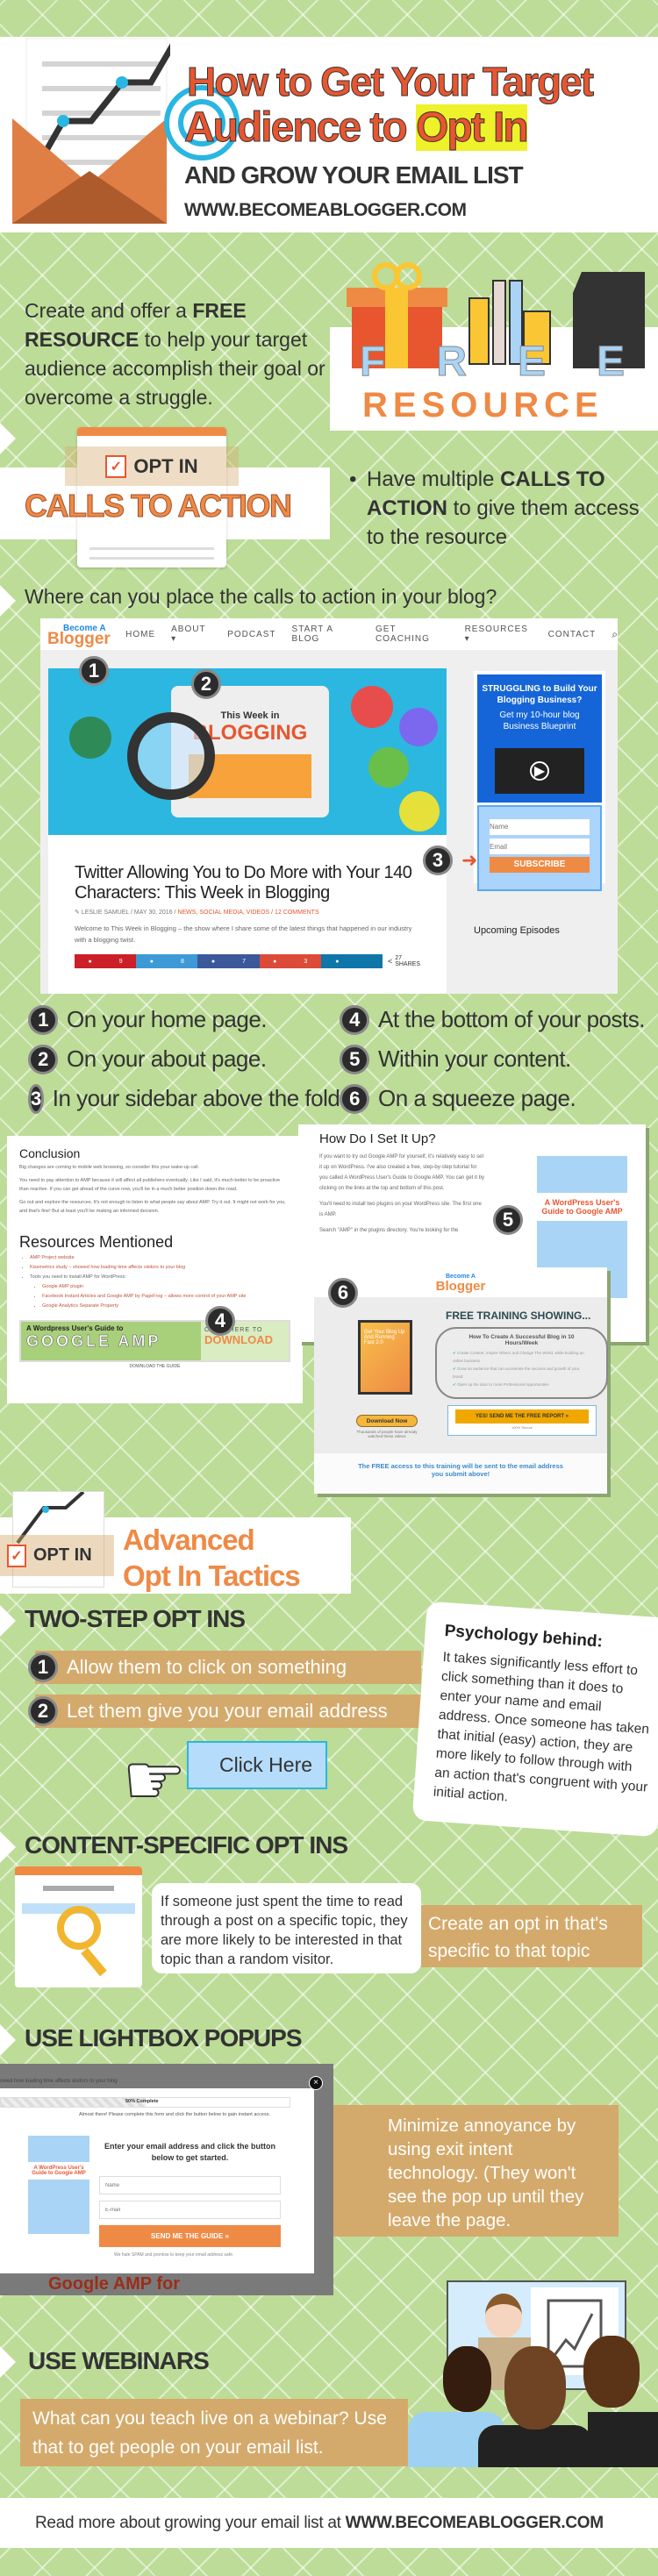  Describe the element at coordinates (522, 1417) in the screenshot. I see `send-report-button: YES! SEND ME THE FREE REPORT »` at that location.